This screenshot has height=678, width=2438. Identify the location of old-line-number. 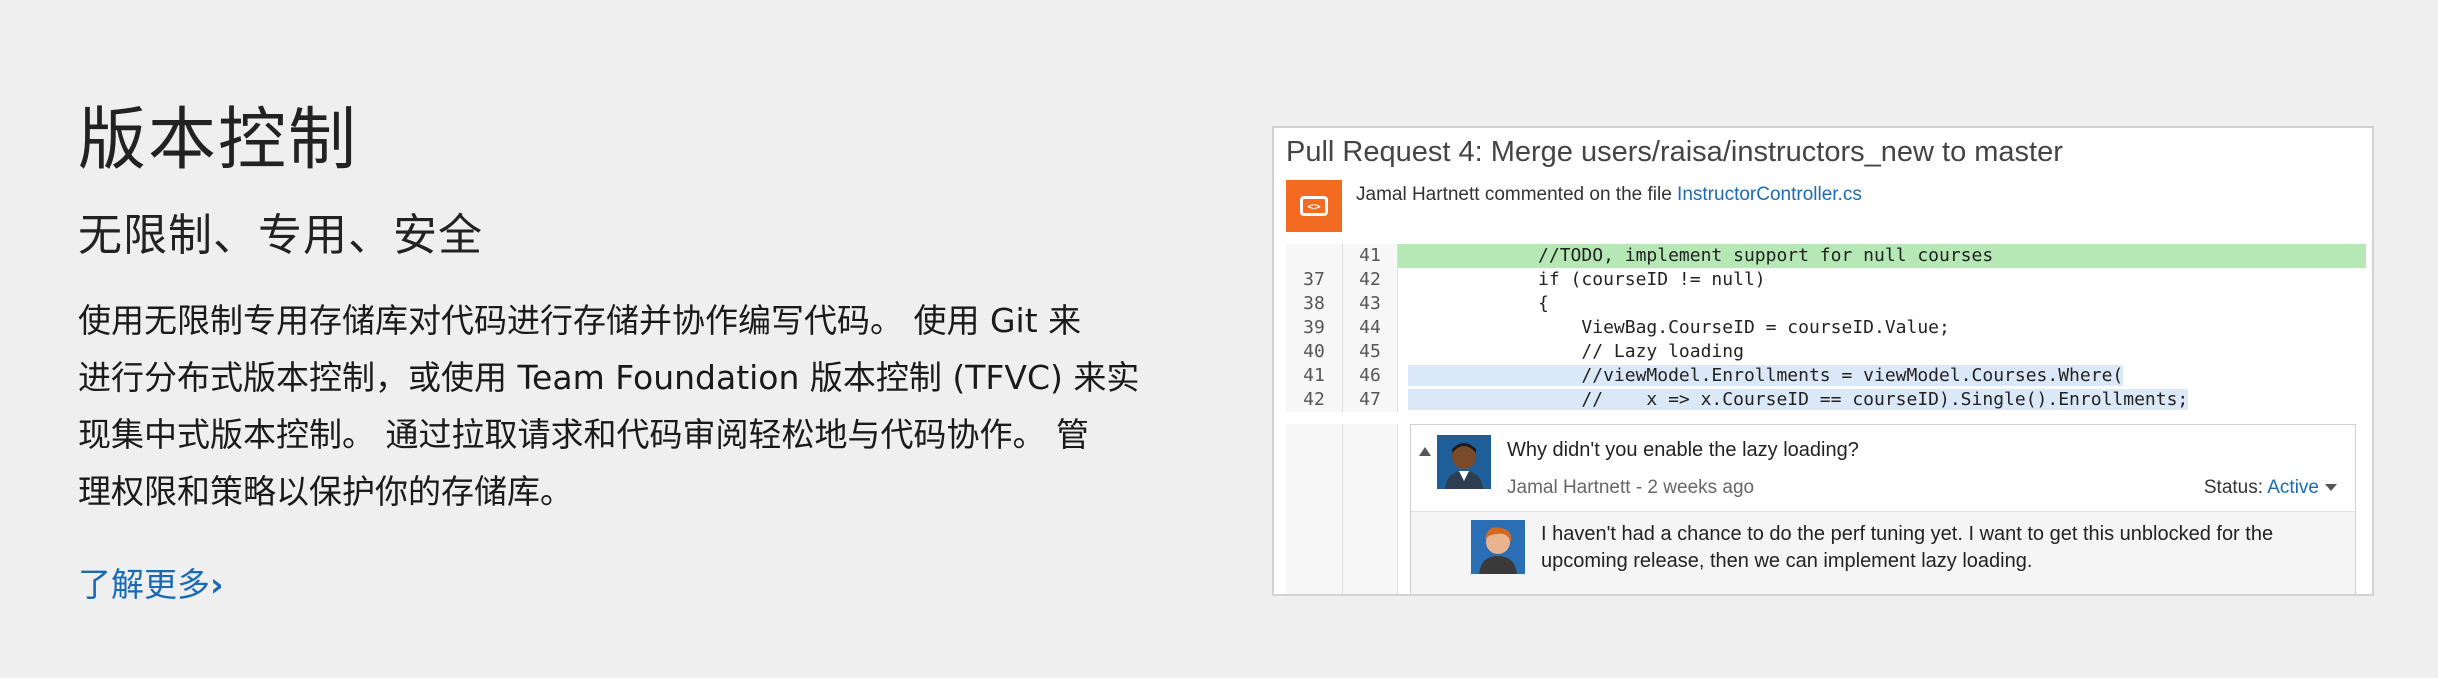
(1314, 256).